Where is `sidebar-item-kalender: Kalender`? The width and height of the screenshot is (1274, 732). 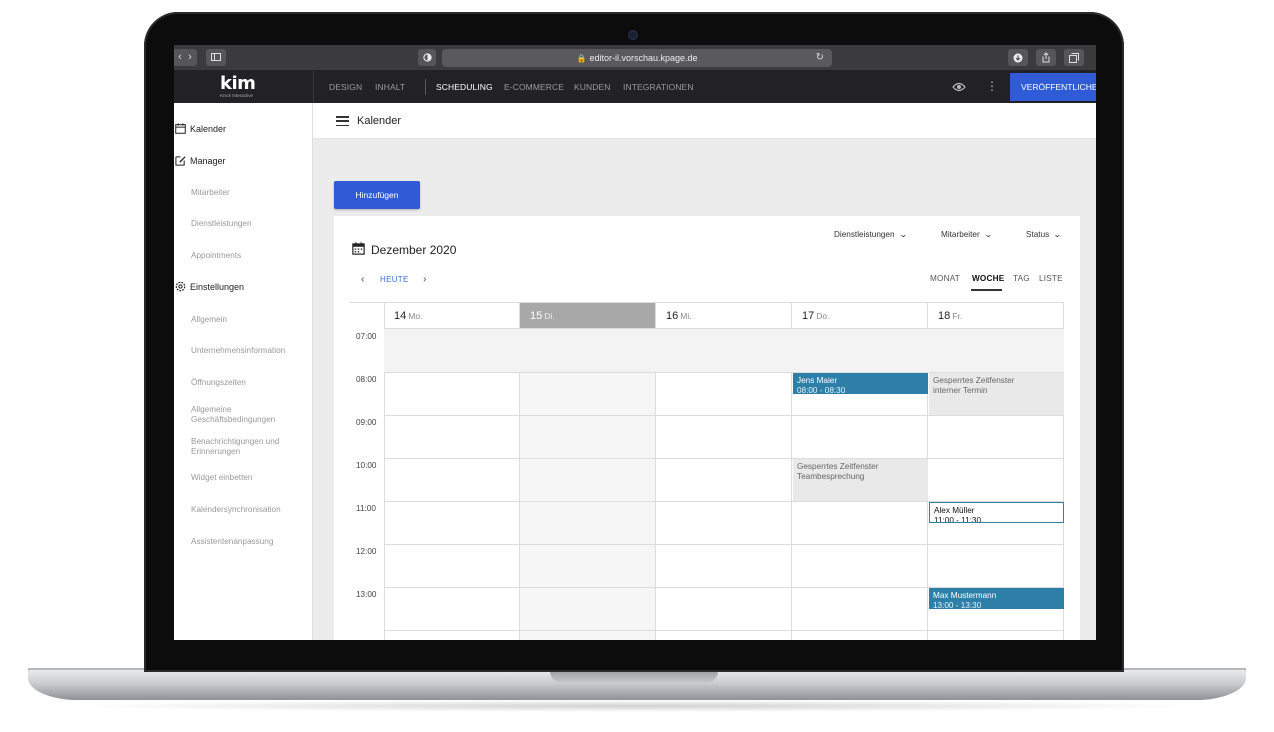
sidebar-item-kalender: Kalender is located at coordinates (200, 128).